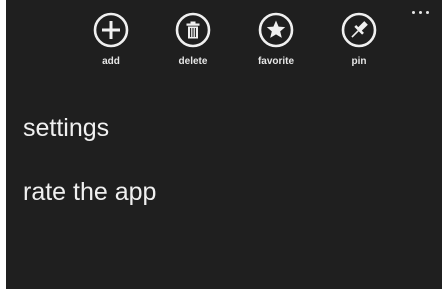  Describe the element at coordinates (276, 61) in the screenshot. I see `favorite-button-label: favorite` at that location.